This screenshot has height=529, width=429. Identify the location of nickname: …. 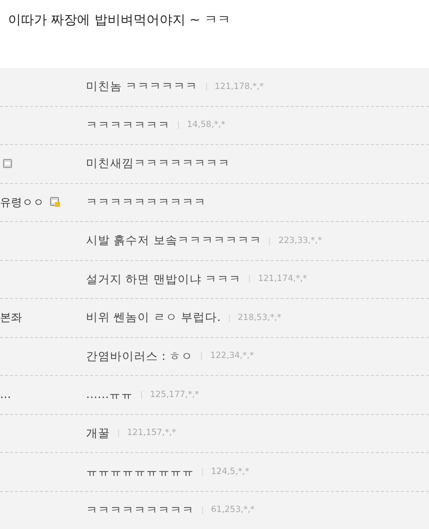
(5, 395).